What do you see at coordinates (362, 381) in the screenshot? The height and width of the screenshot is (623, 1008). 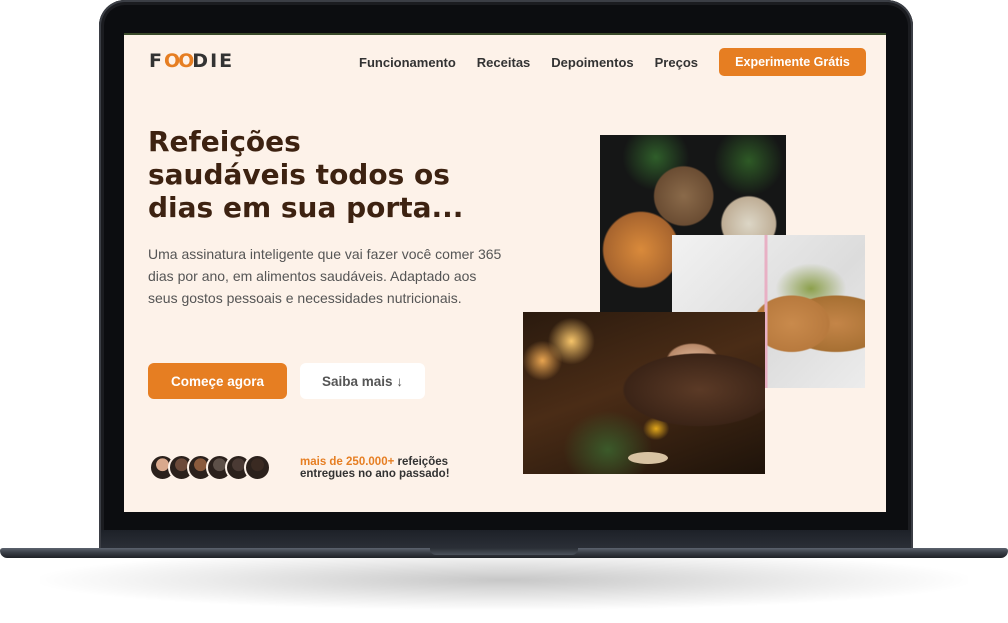 I see `learn-more-button: Saiba mais ↓` at bounding box center [362, 381].